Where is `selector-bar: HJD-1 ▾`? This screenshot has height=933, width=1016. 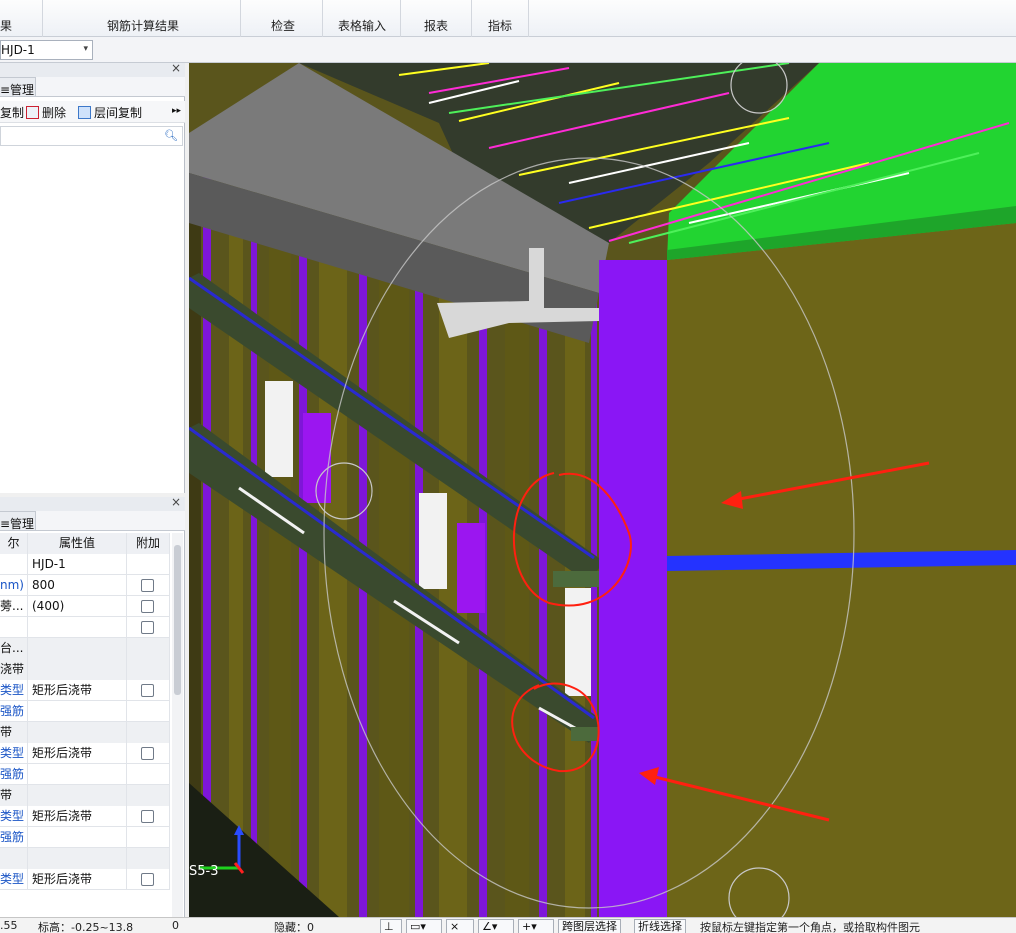
selector-bar: HJD-1 ▾ is located at coordinates (508, 50).